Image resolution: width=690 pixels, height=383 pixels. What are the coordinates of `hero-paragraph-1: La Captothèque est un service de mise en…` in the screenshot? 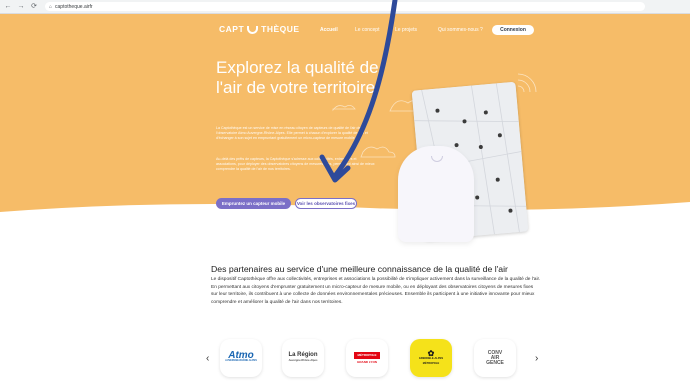 It's located at (292, 133).